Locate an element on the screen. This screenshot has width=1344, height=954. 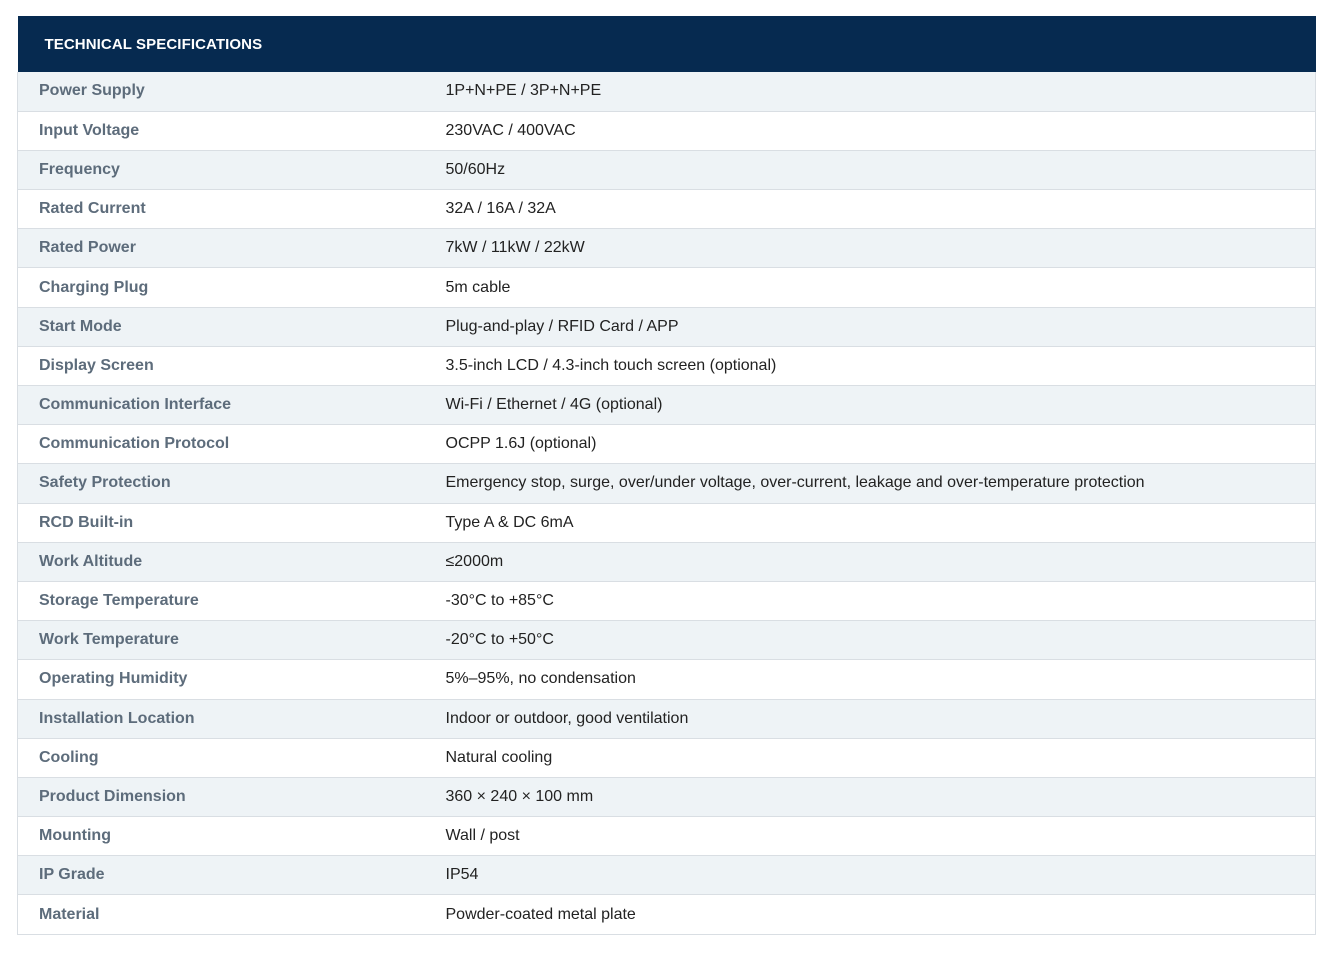
spec-value: IP54 is located at coordinates (870, 875).